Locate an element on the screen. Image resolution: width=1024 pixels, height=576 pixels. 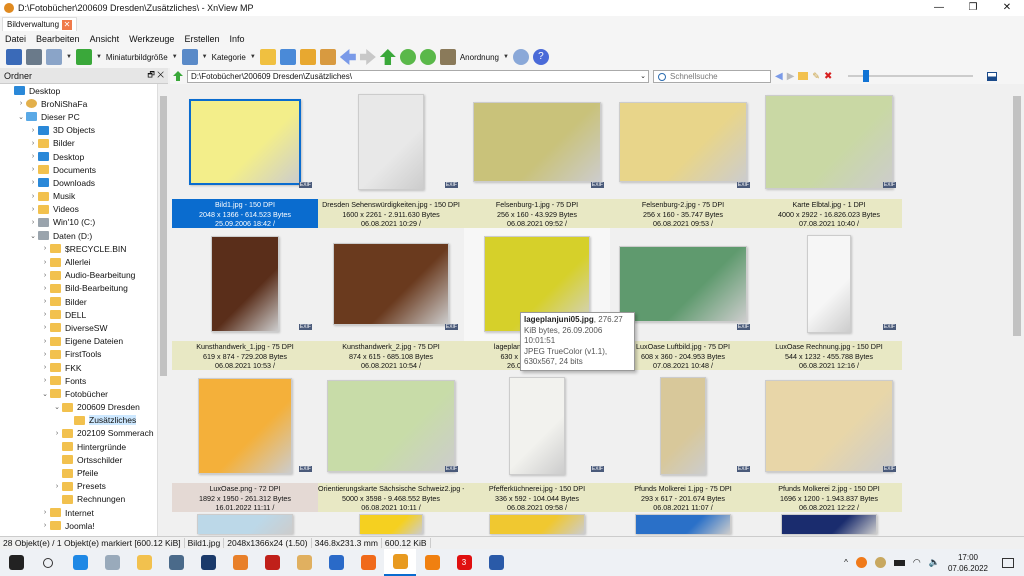
tree-item: ⌄ Daten (D:) is located at coordinates (78, 235).